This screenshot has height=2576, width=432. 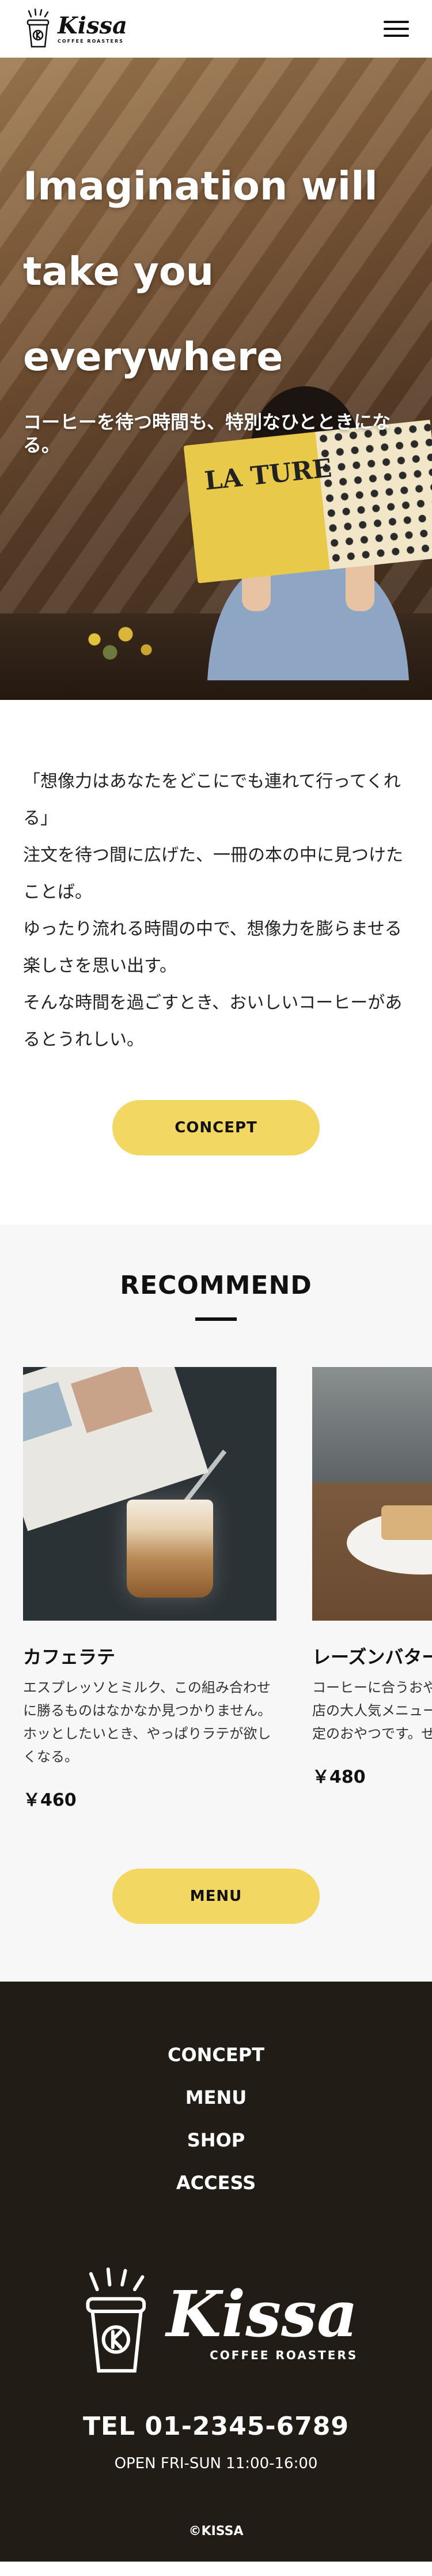 What do you see at coordinates (149, 1494) in the screenshot?
I see `cafe-latte-photo` at bounding box center [149, 1494].